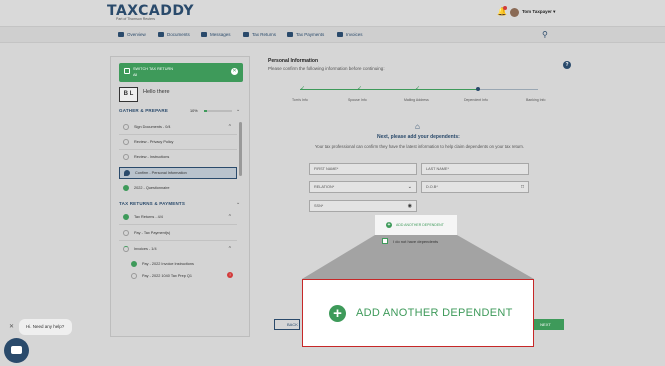 The image size is (665, 366). Describe the element at coordinates (45, 327) in the screenshot. I see `chat-prompt: Hi. Need any help?` at that location.